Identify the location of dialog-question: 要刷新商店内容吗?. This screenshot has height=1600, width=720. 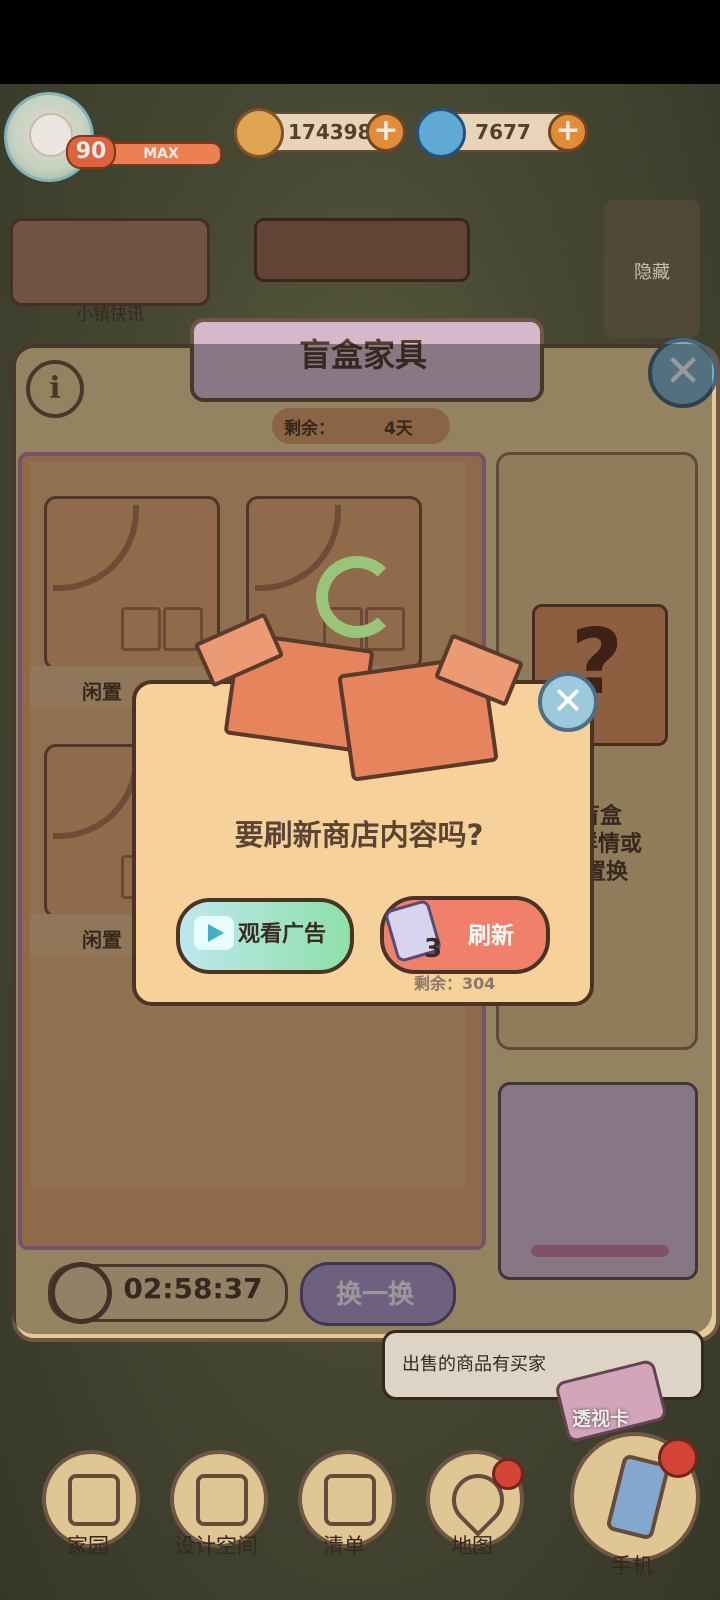
(359, 835).